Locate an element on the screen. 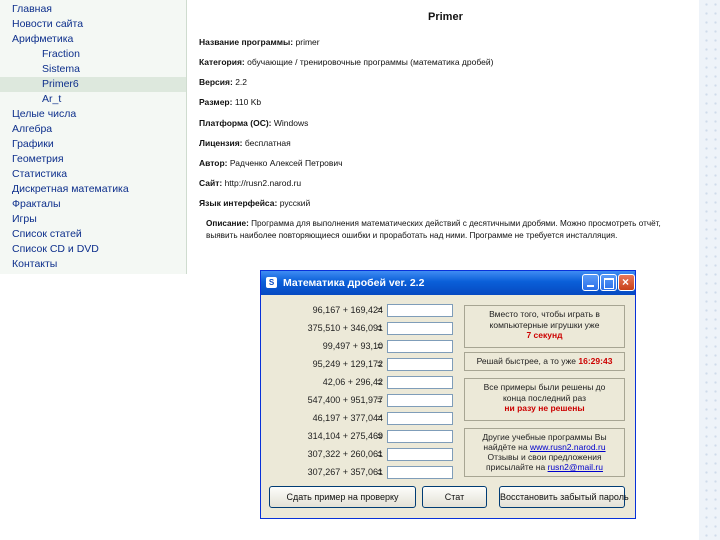 This screenshot has width=720, height=540. email-link: rusn2@mail.ru is located at coordinates (575, 467).